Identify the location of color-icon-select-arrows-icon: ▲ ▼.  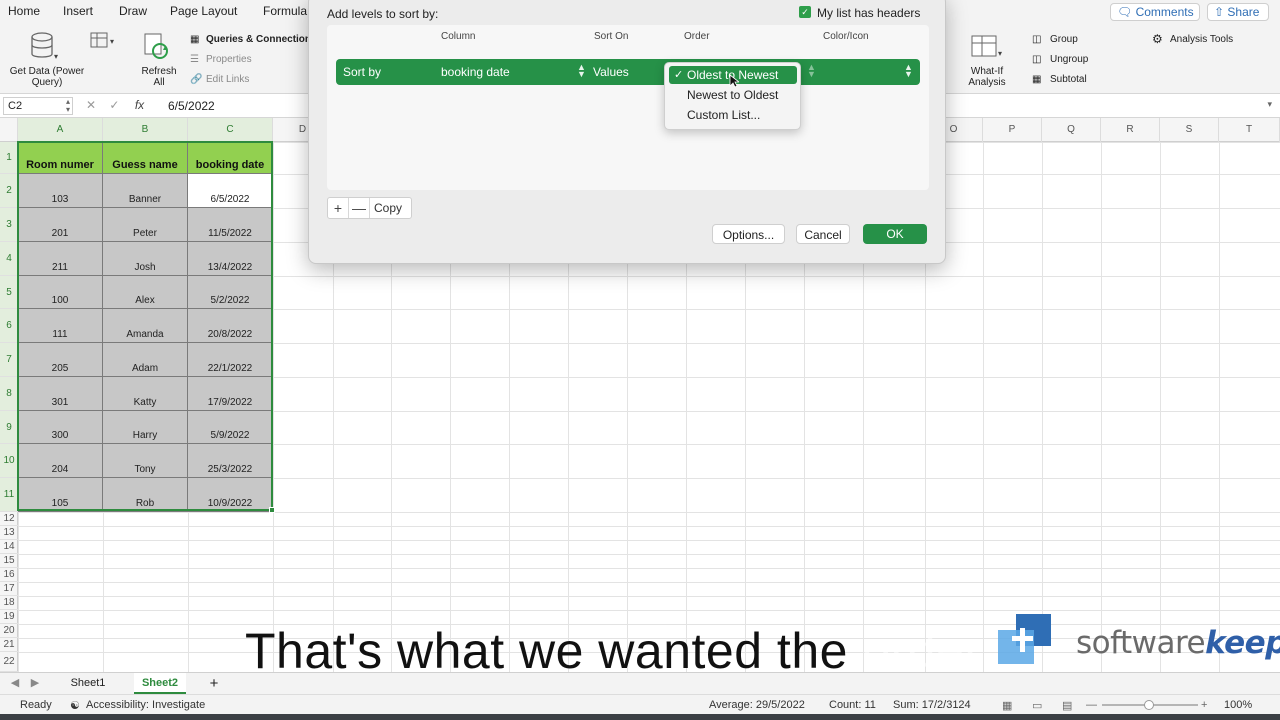
(908, 71).